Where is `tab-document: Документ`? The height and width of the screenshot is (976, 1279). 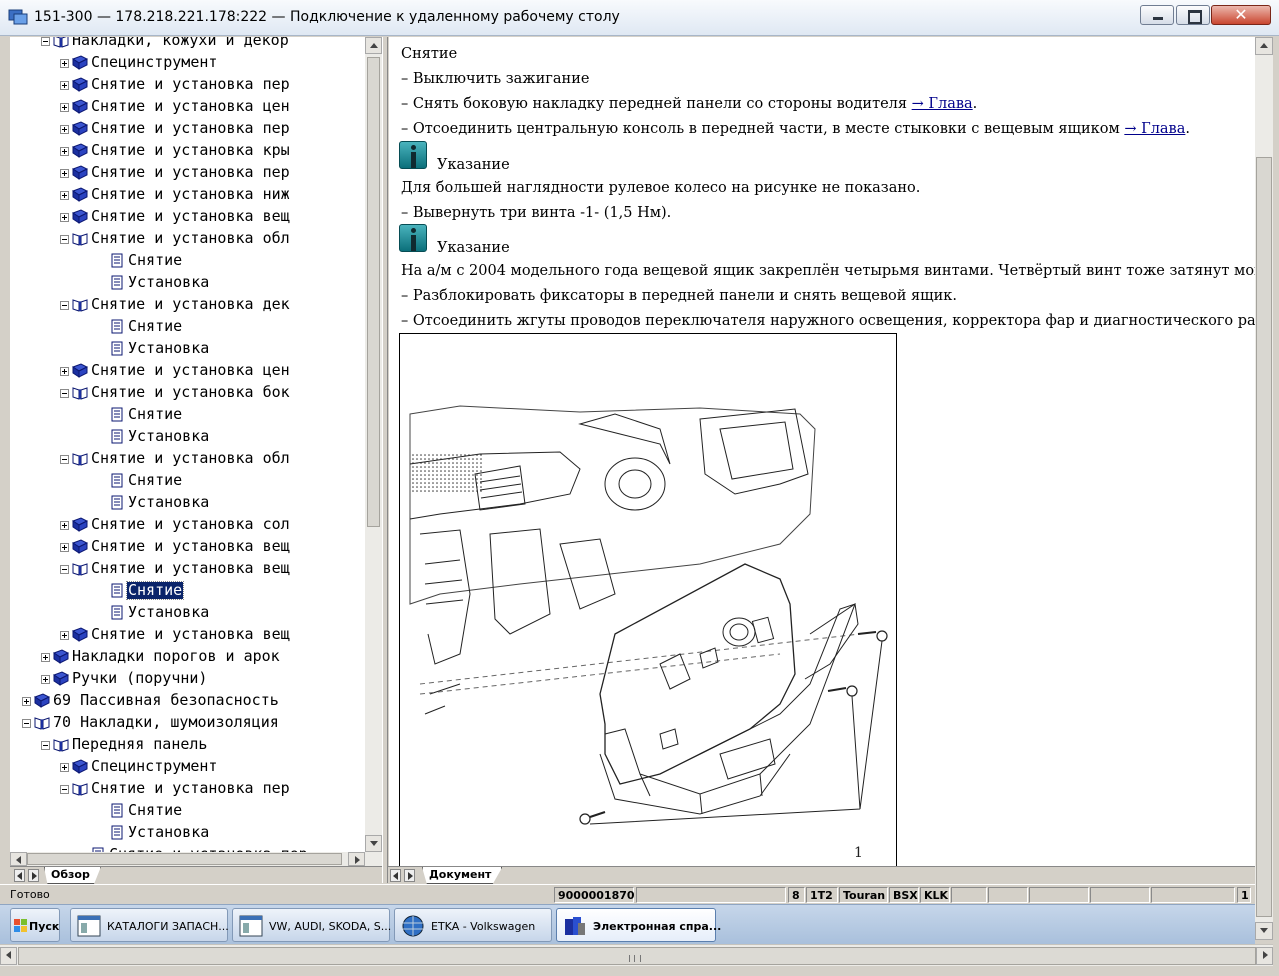 tab-document: Документ is located at coordinates (462, 875).